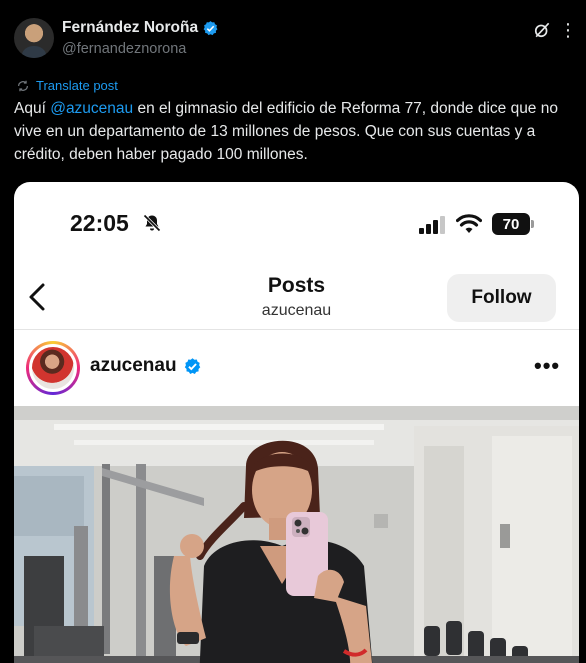 Image resolution: width=586 pixels, height=663 pixels. Describe the element at coordinates (91, 108) in the screenshot. I see `mention-link: @azucenau` at that location.